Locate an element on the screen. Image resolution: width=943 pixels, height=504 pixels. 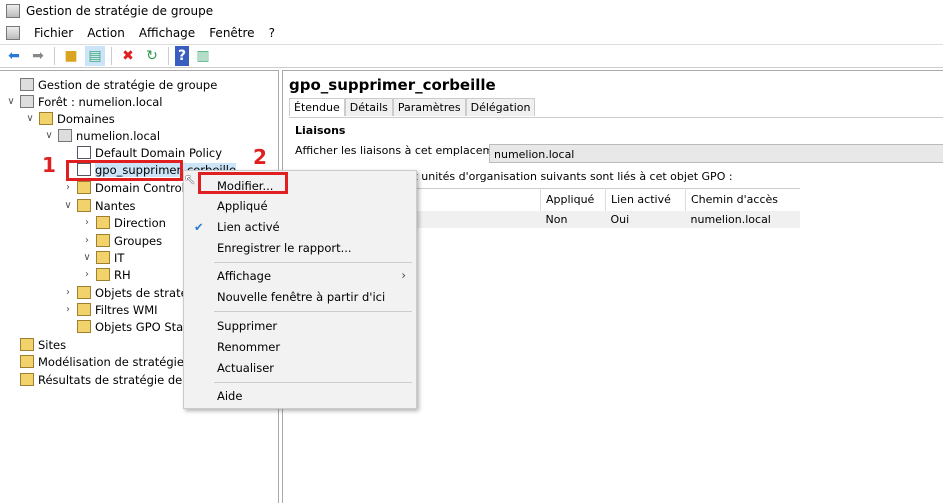
tree-item: ∨ Domaines is located at coordinates (70, 118).